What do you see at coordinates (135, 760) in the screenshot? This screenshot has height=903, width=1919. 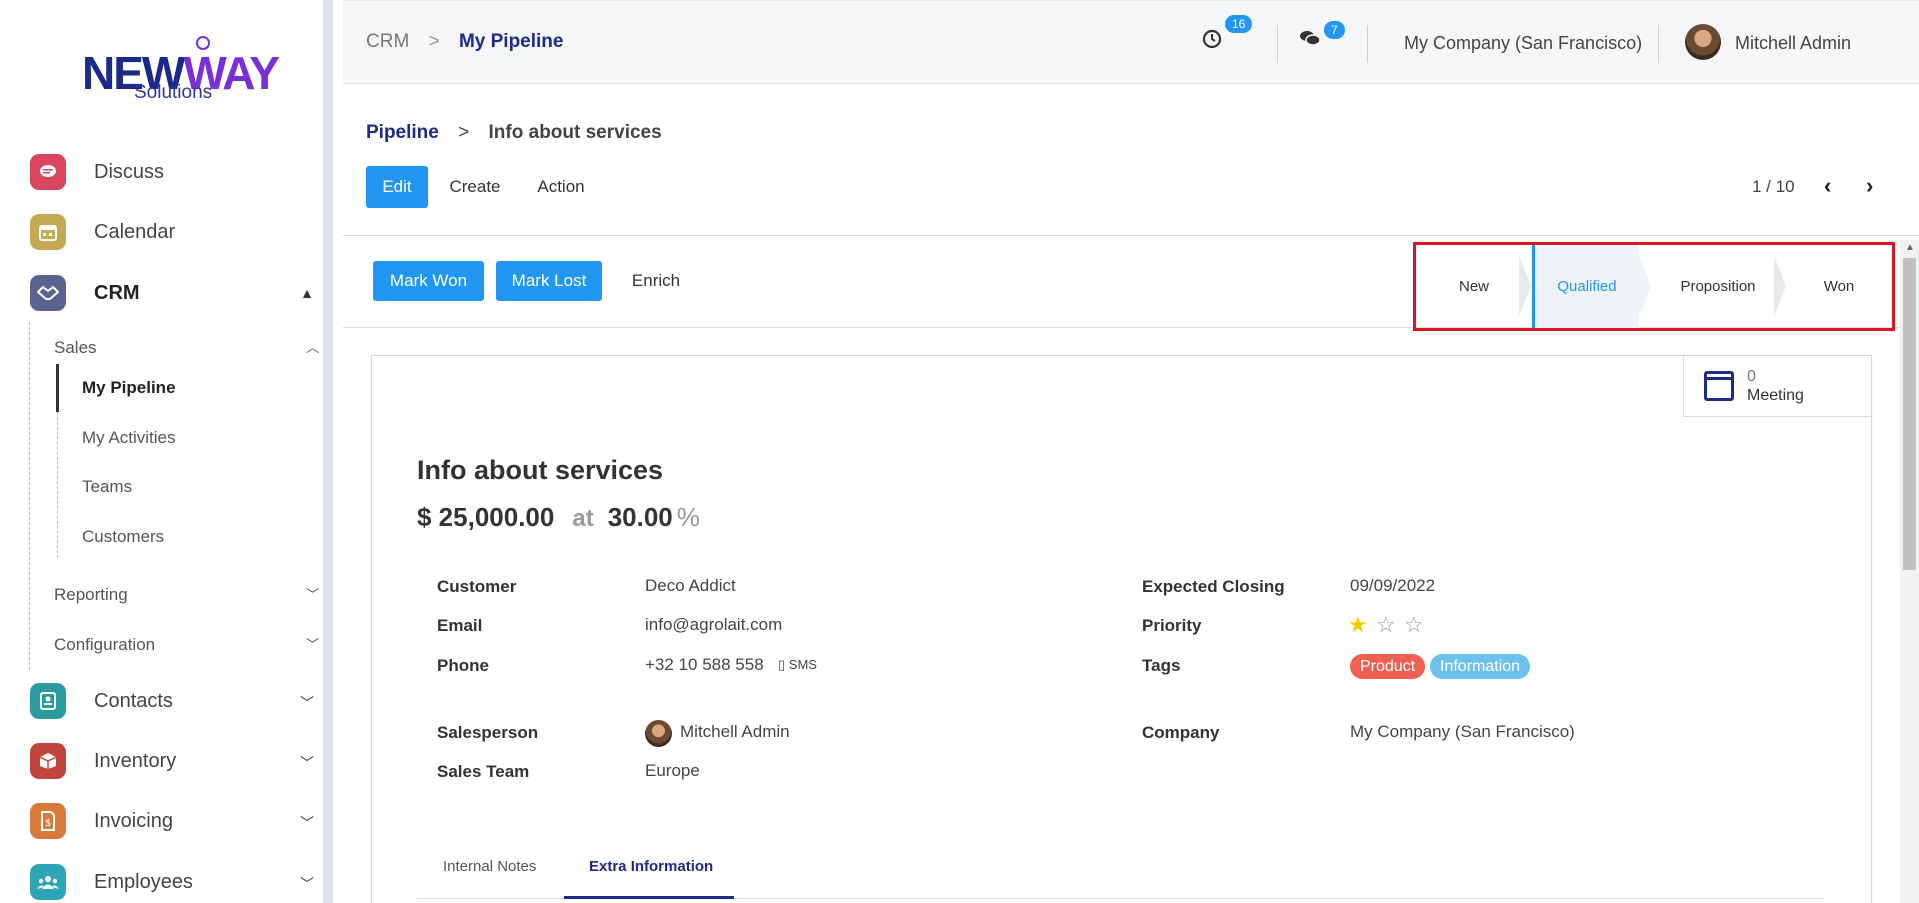 I see `sidebar-item-label: Inventory` at bounding box center [135, 760].